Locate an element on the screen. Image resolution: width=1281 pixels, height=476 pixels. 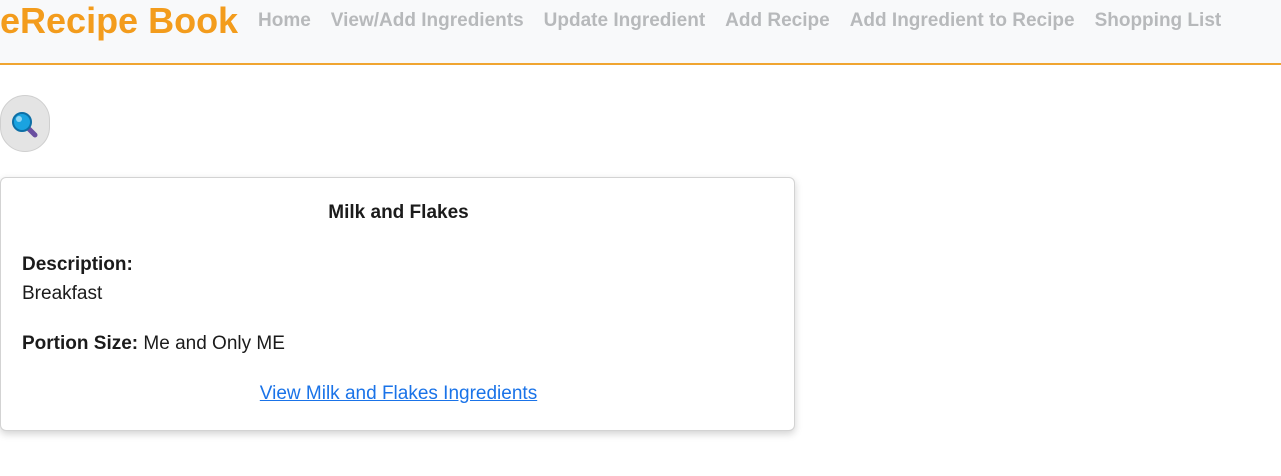
portion-size-label: Portion Size: is located at coordinates (83, 343).